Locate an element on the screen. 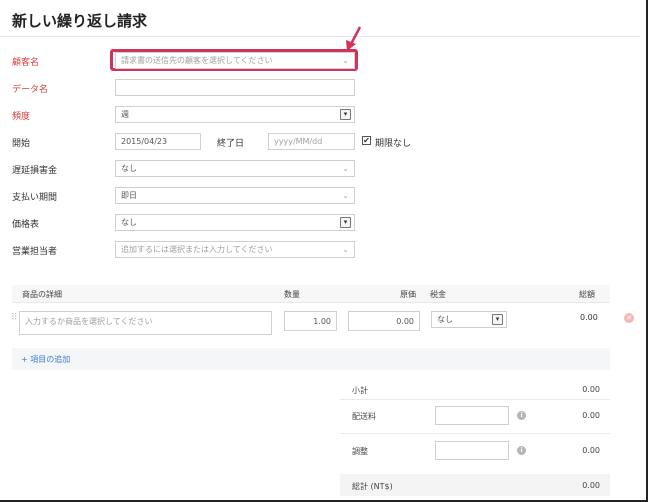 This screenshot has width=648, height=502. frequency-select: 週 ▾ is located at coordinates (235, 114).